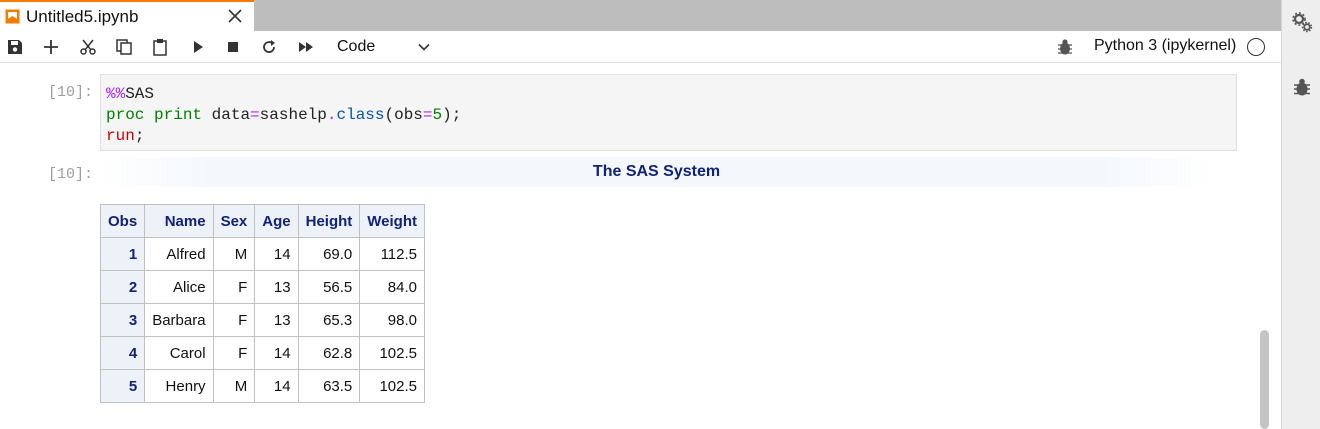 The width and height of the screenshot is (1320, 429). Describe the element at coordinates (140, 94) in the screenshot. I see `code-token: SAS` at that location.